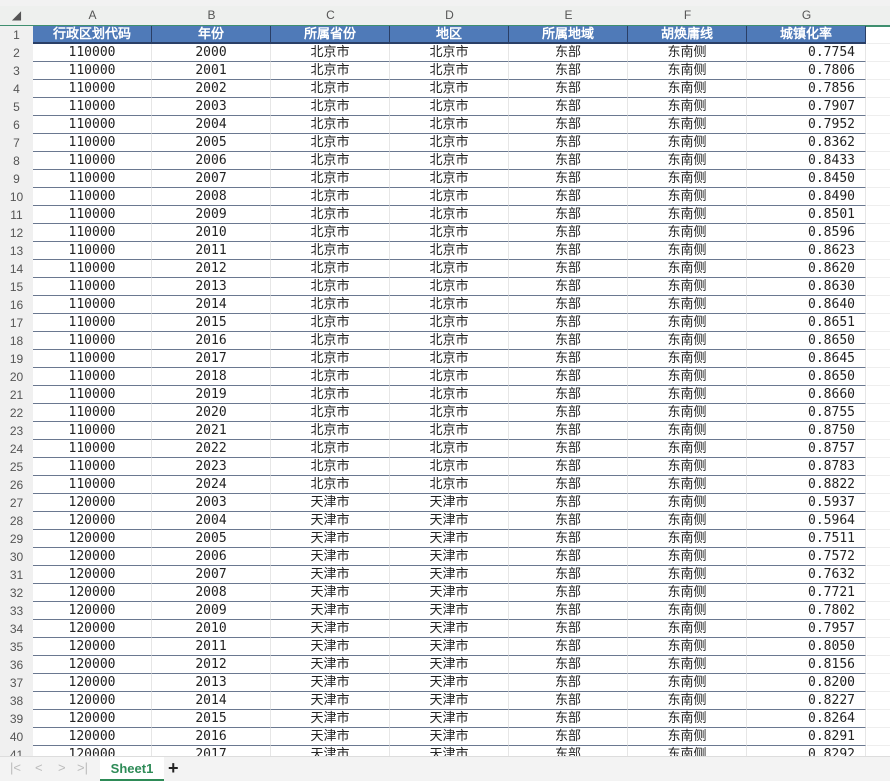  Describe the element at coordinates (806, 323) in the screenshot. I see `cell: 0.8651` at that location.